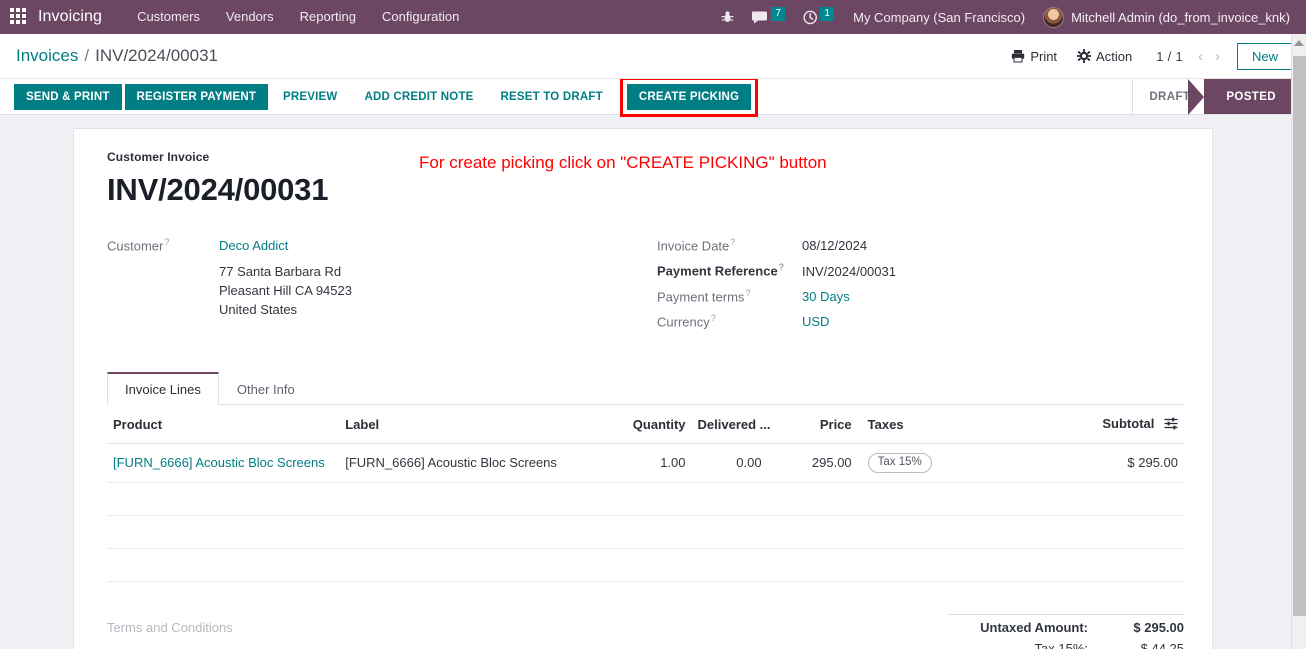 The height and width of the screenshot is (649, 1306). What do you see at coordinates (778, 14) in the screenshot?
I see `messages-count-badge: 7` at bounding box center [778, 14].